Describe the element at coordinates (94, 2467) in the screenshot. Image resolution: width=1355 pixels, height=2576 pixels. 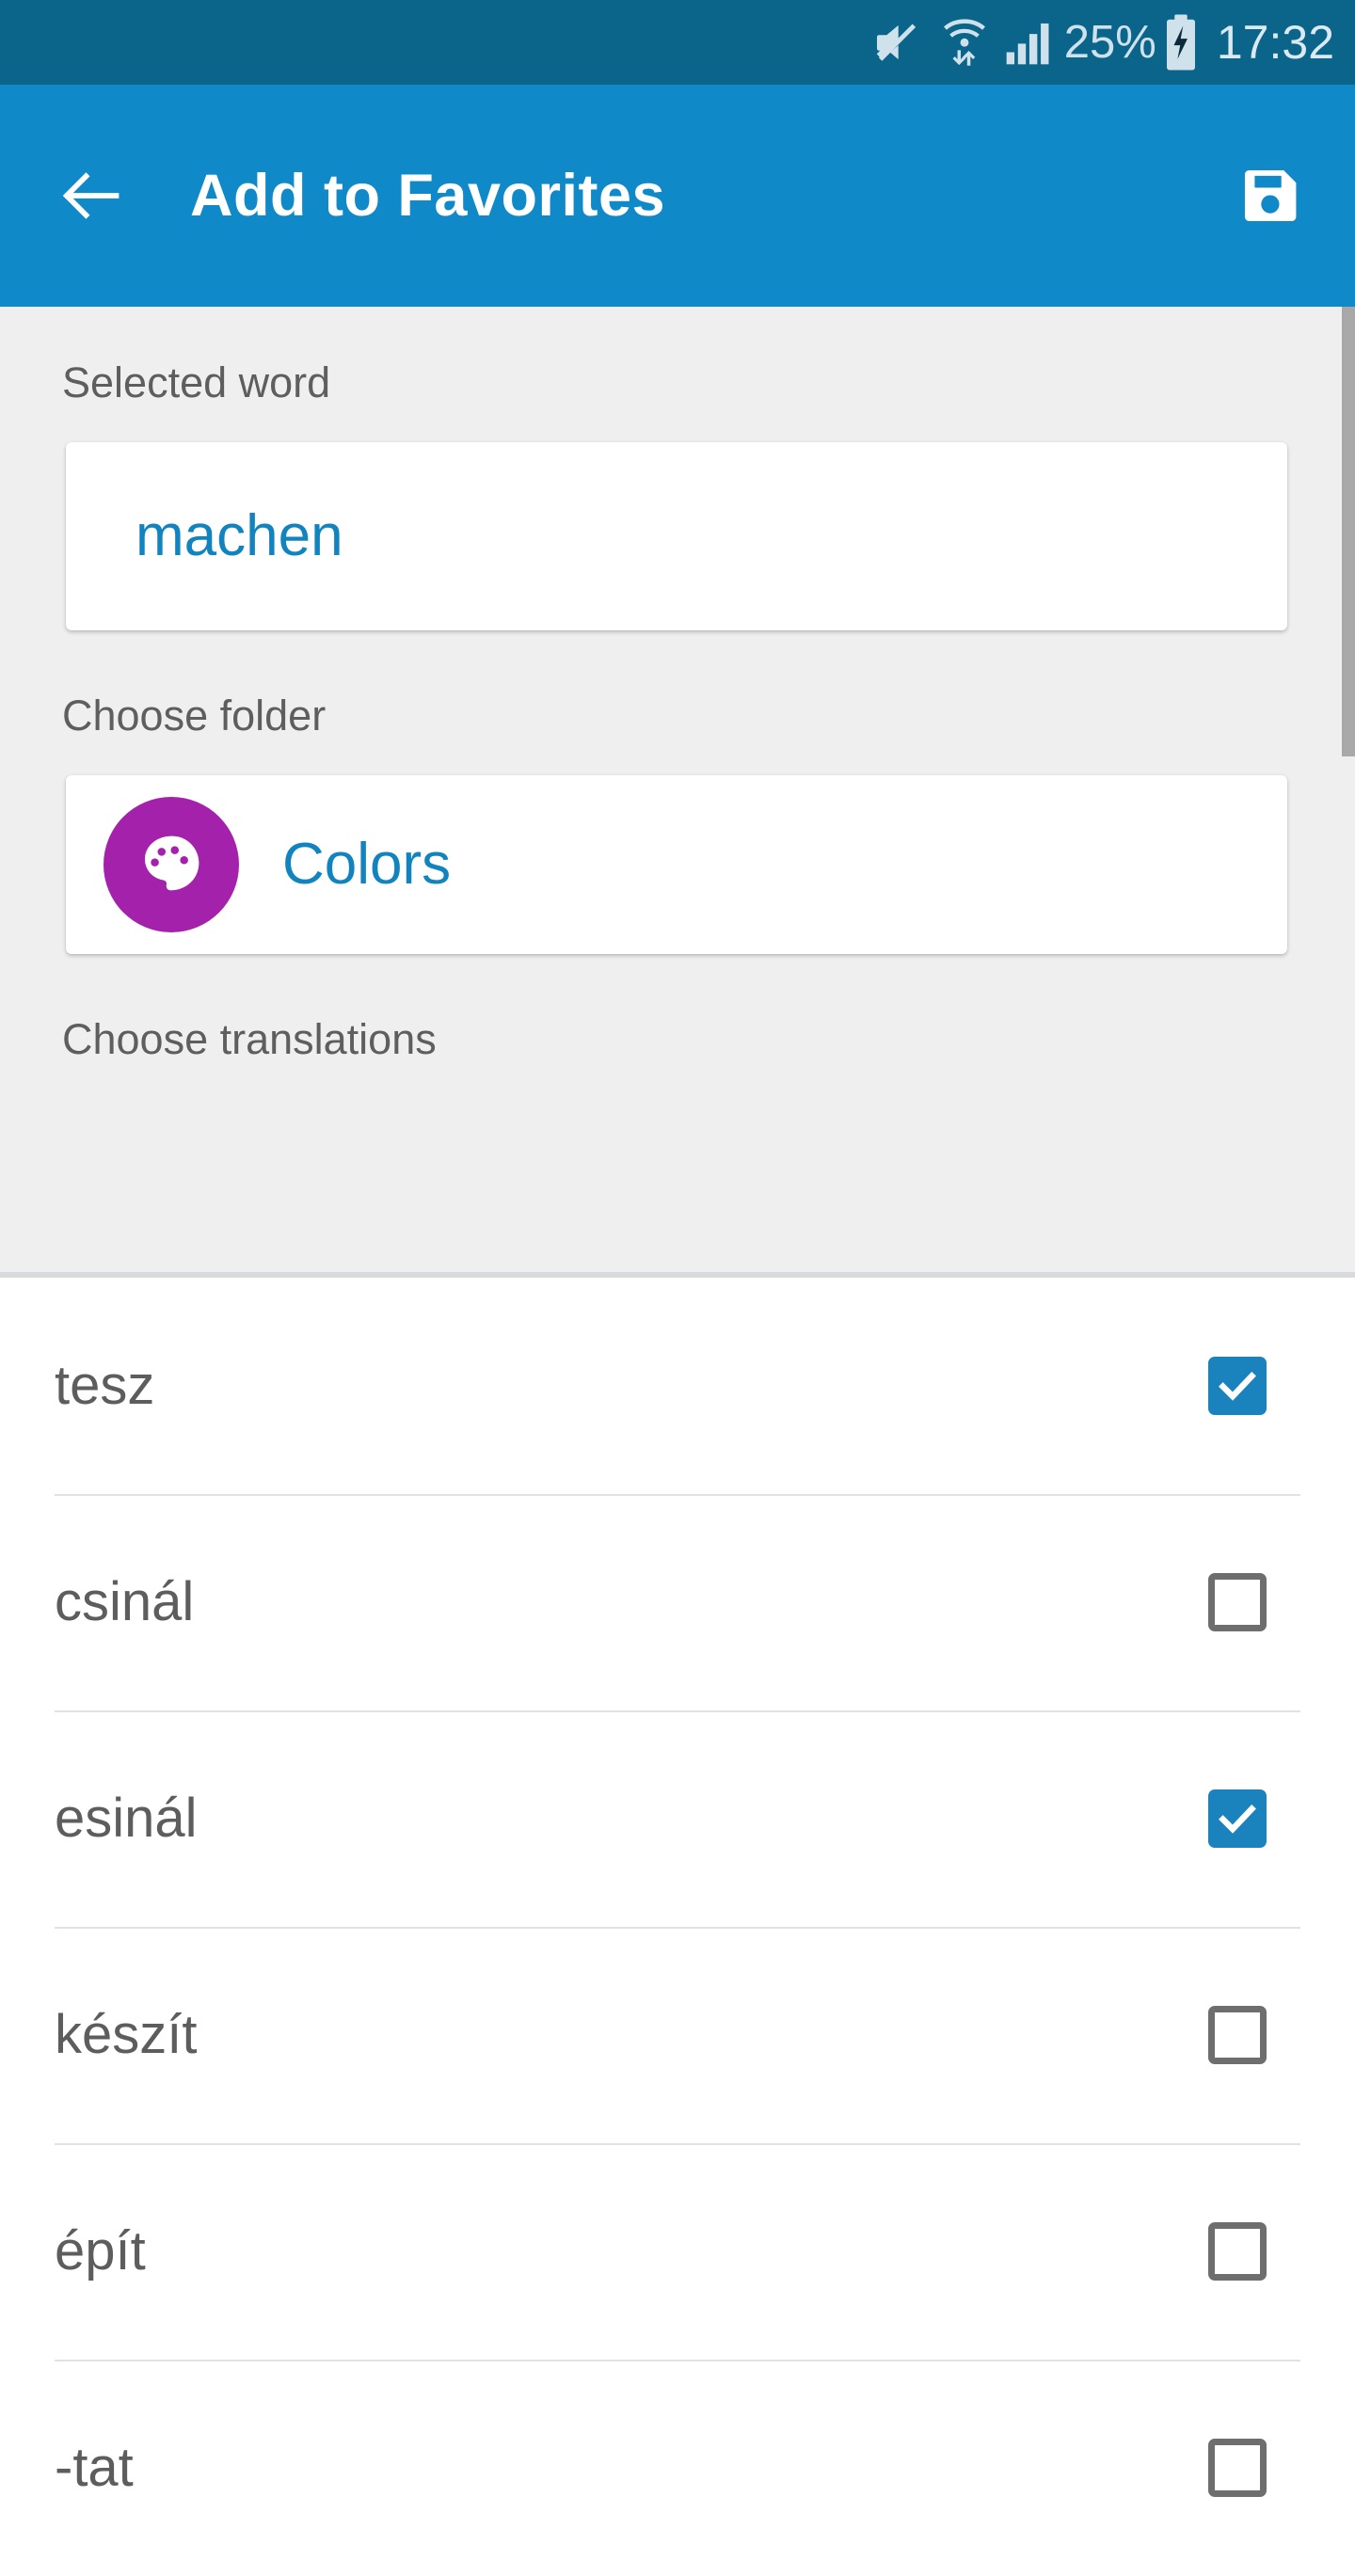
I see `translation-label: -tat` at that location.